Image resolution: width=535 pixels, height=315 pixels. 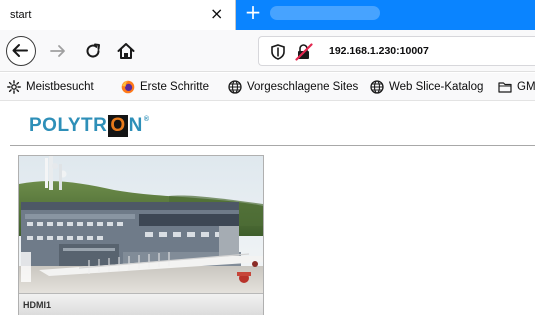 I want to click on navigation-toolbar: 192.168.1.230:10007, so click(x=267, y=51).